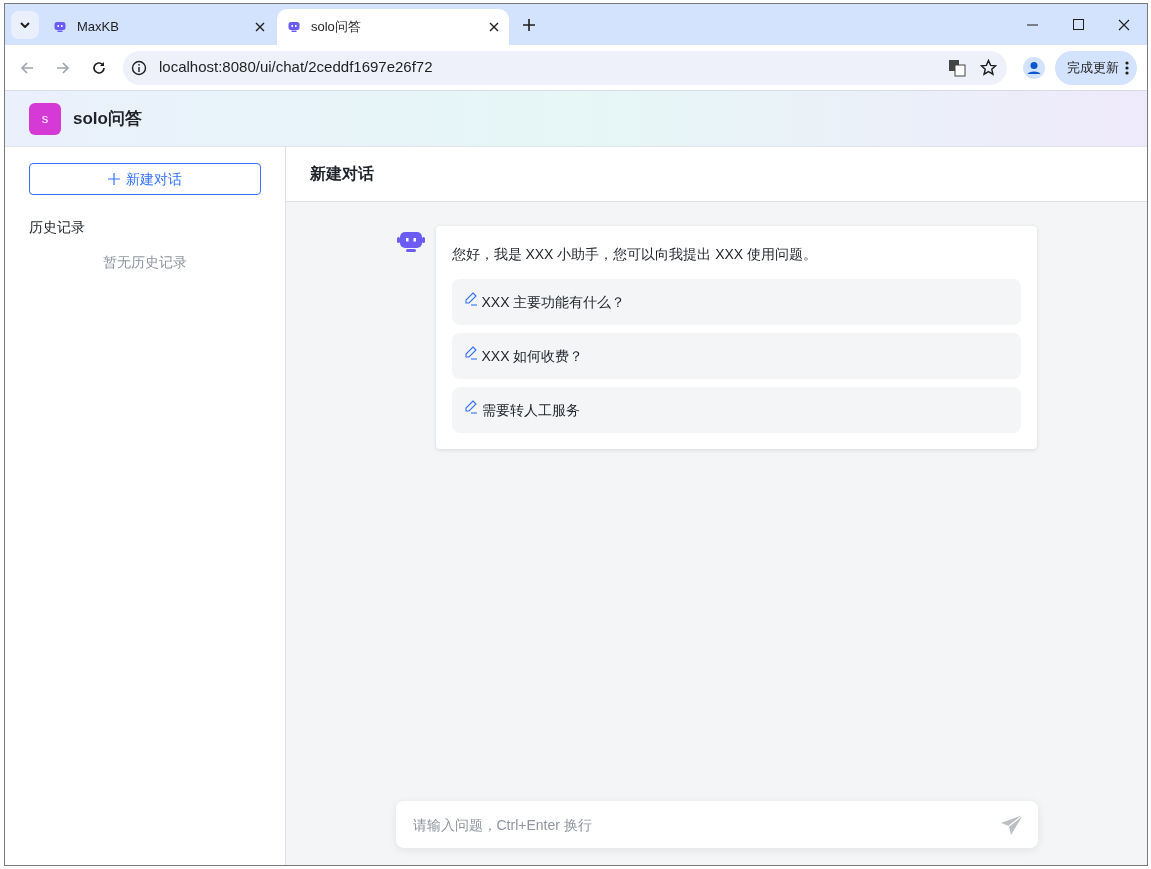  What do you see at coordinates (635, 254) in the screenshot?
I see `greeting-text: 您好，我是 XXX 小助手，您可以向我提出 XXX 使用问题。` at bounding box center [635, 254].